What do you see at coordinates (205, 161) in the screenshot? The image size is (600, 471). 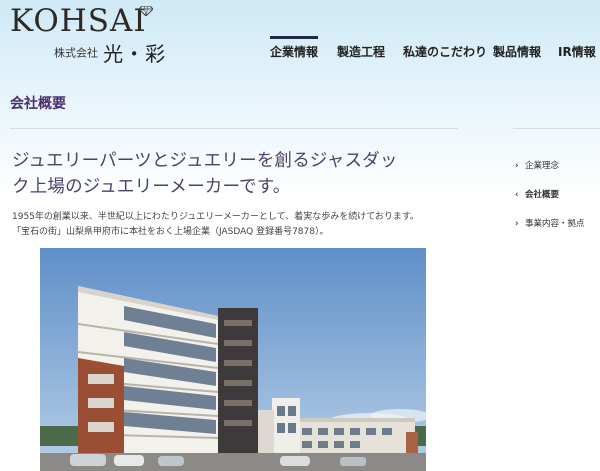 I see `headline-line-1: ジュエリーパーツとジュエリーを創るジャスダッ` at bounding box center [205, 161].